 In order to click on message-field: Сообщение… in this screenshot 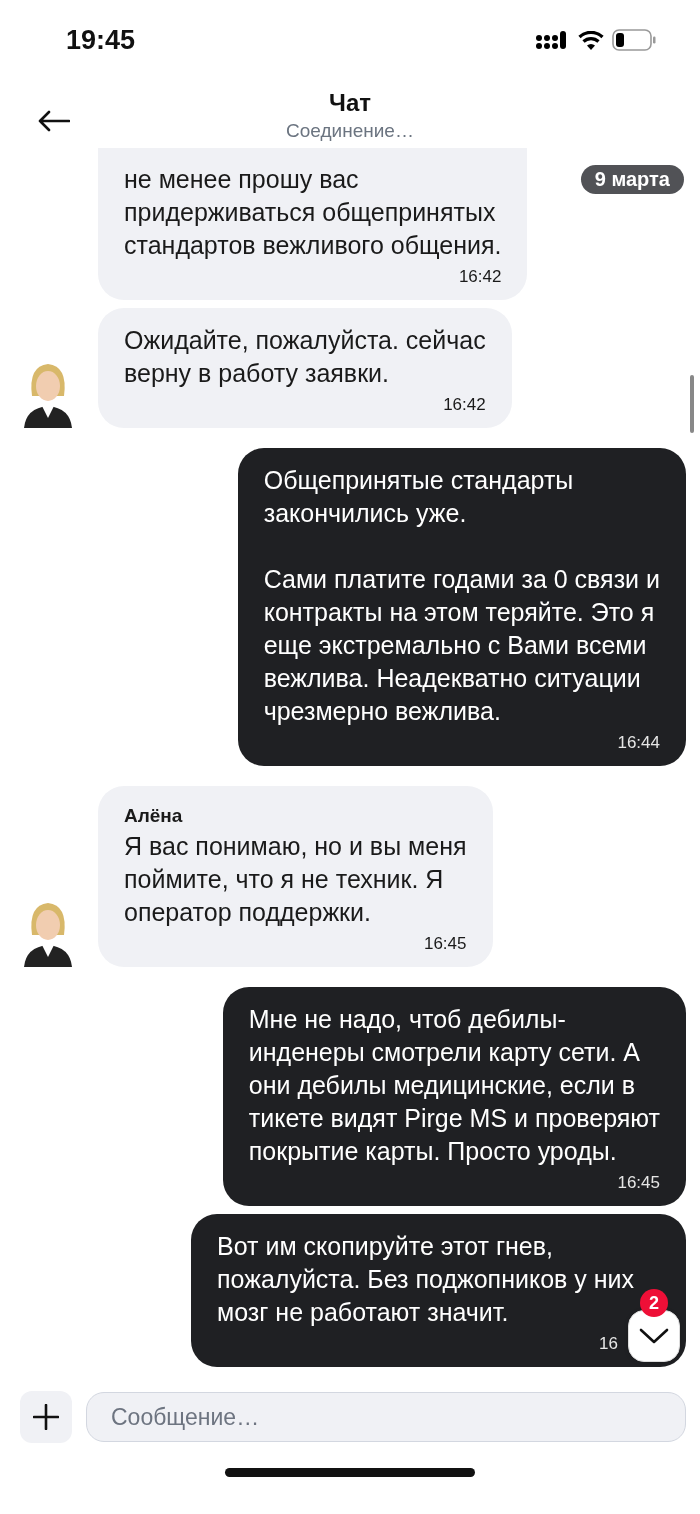, I will do `click(386, 1417)`.